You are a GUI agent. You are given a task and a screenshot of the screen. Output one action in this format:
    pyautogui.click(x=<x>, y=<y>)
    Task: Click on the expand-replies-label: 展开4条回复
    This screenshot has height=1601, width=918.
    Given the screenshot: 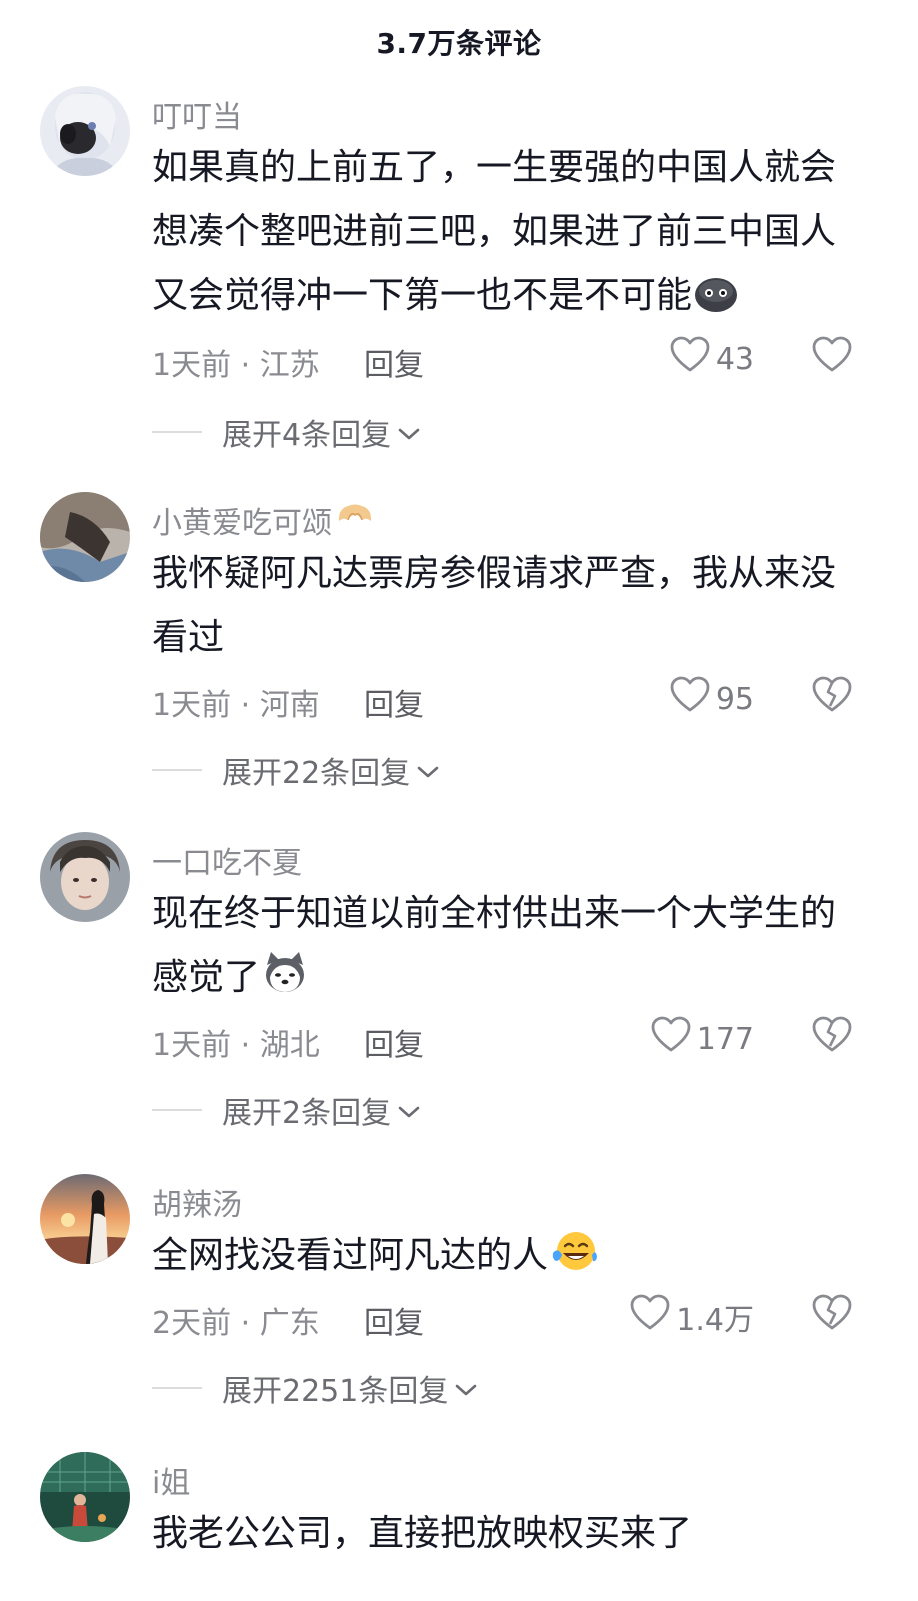 What is the action you would take?
    pyautogui.click(x=307, y=435)
    